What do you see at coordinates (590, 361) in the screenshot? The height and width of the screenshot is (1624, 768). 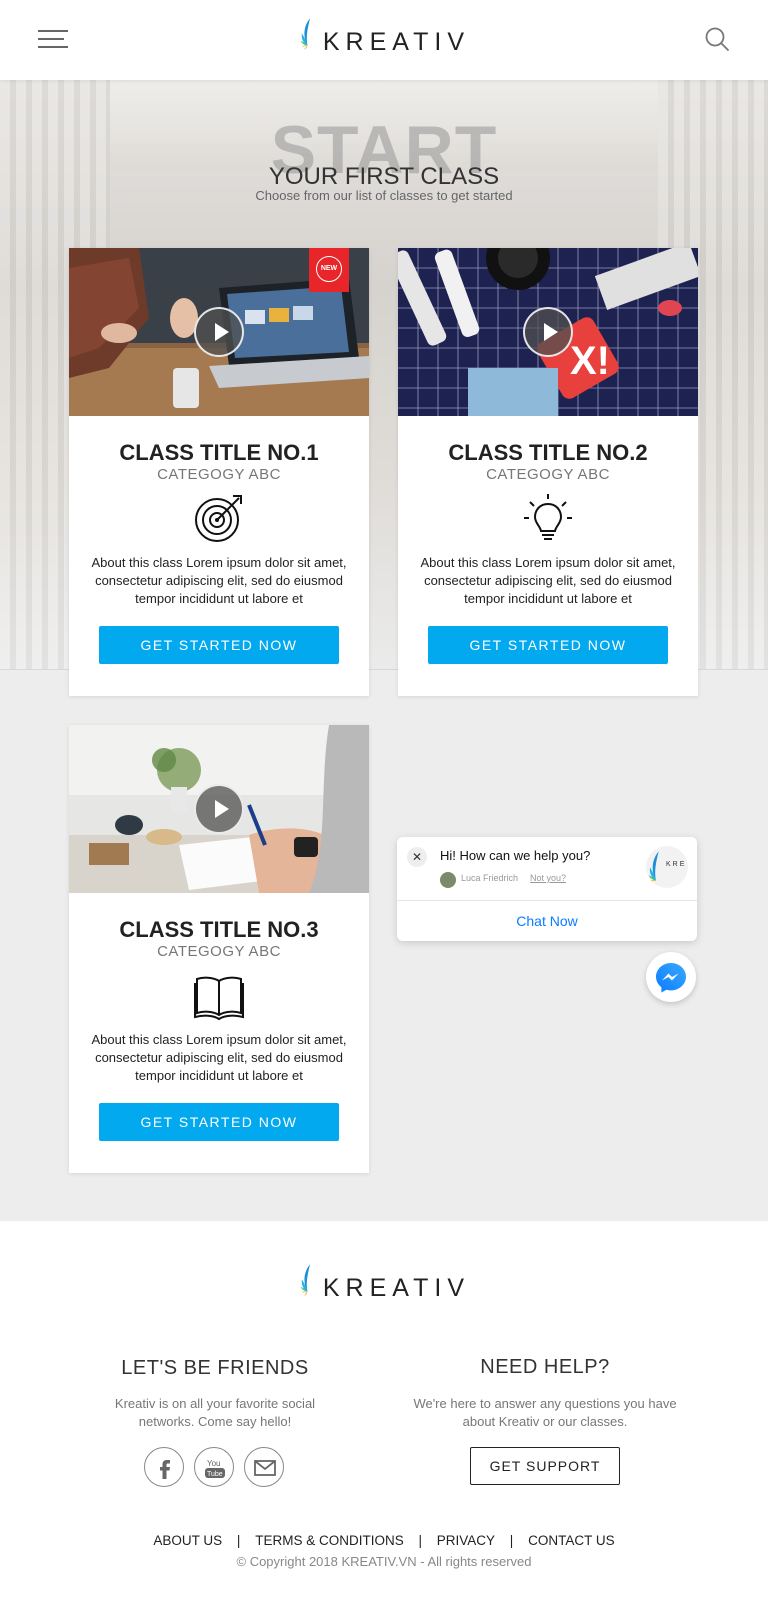 I see `svg-text: X!` at bounding box center [590, 361].